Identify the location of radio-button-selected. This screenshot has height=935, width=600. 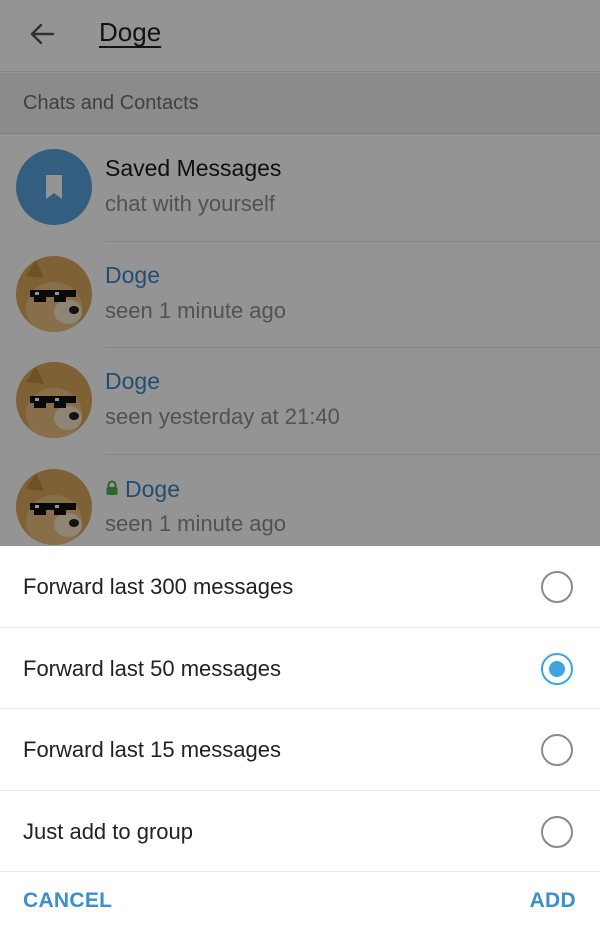
(557, 668).